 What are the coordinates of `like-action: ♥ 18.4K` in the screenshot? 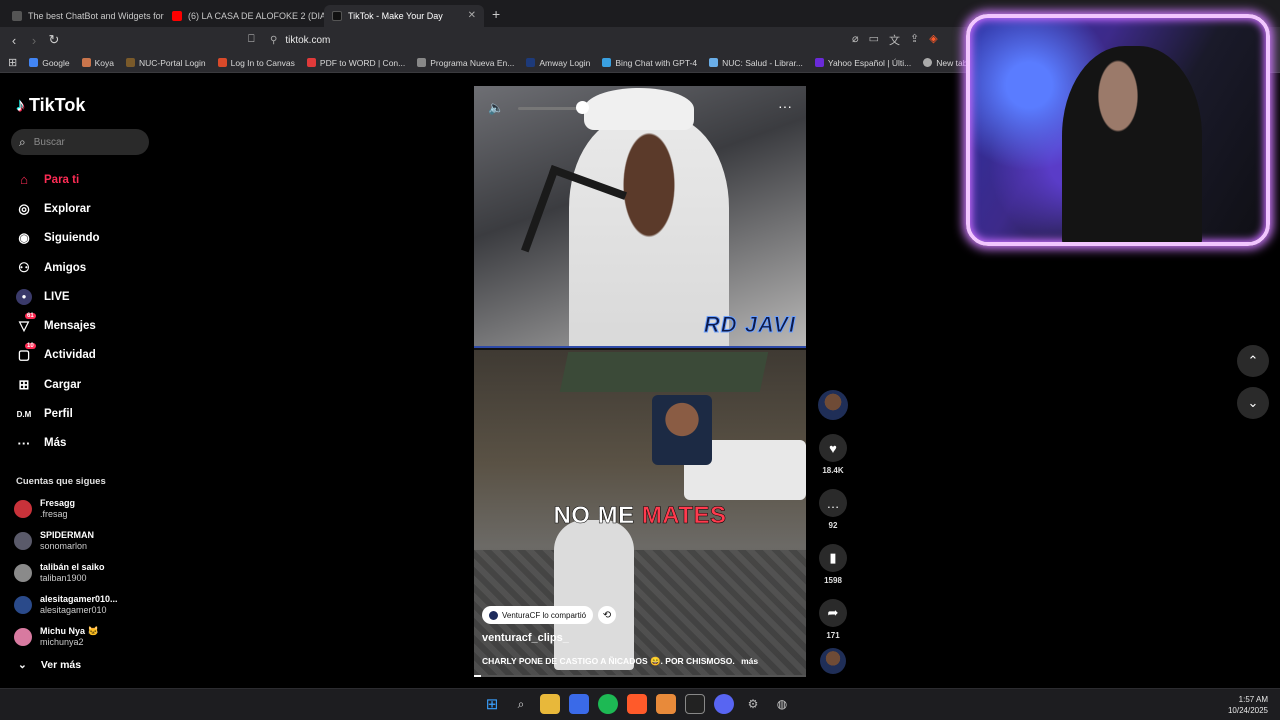 It's located at (833, 454).